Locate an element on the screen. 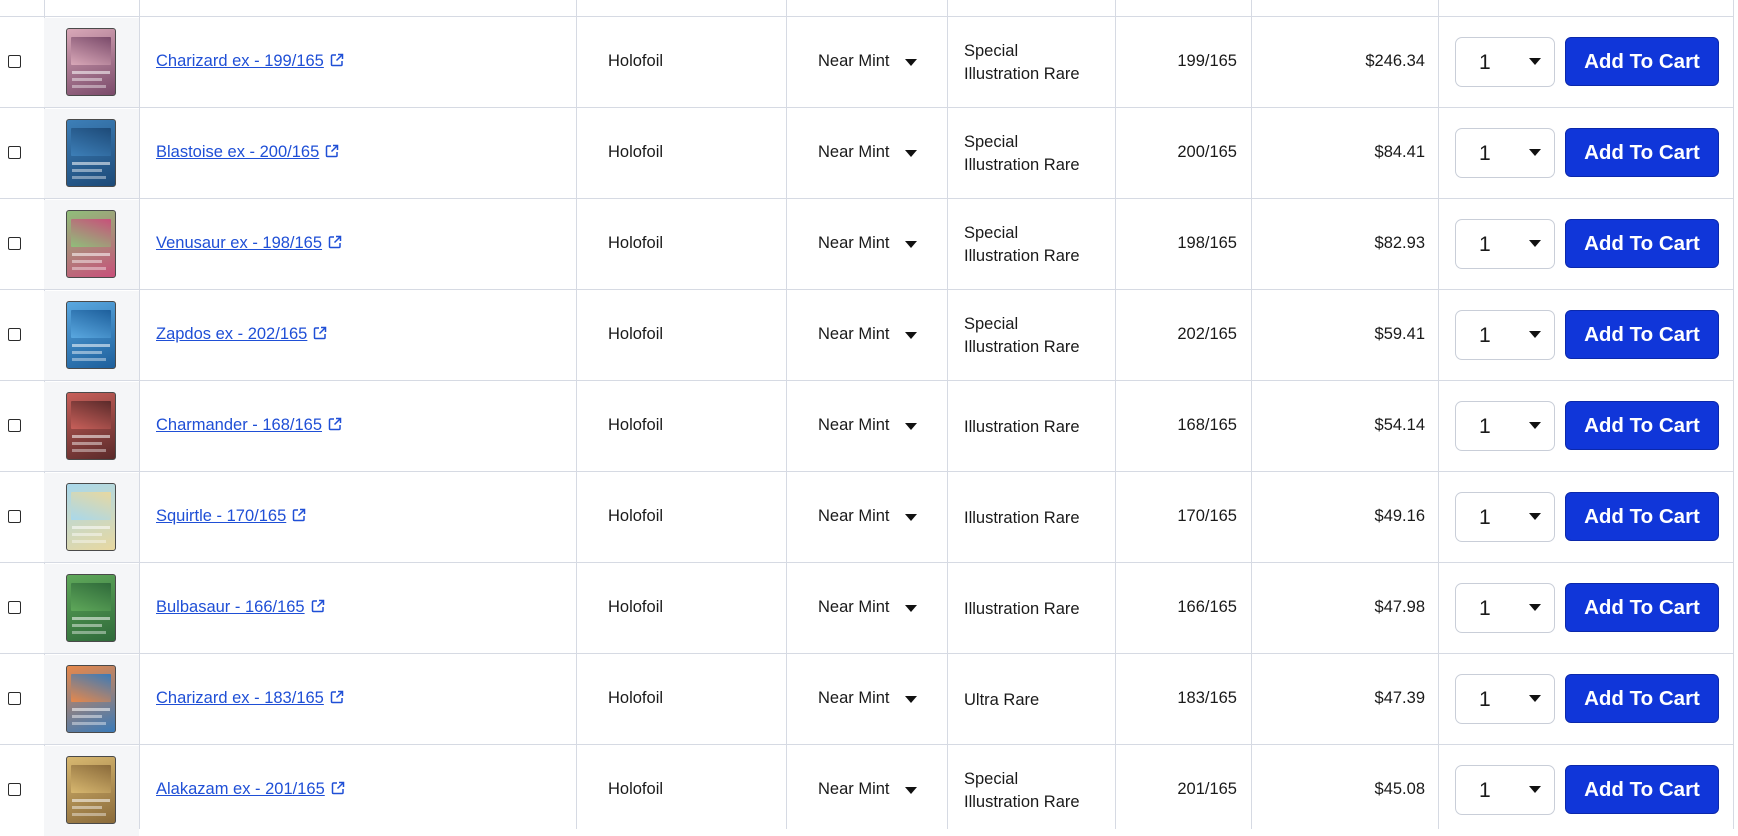  product-name-link: Alakazam ex - 201/165 is located at coordinates (250, 789).